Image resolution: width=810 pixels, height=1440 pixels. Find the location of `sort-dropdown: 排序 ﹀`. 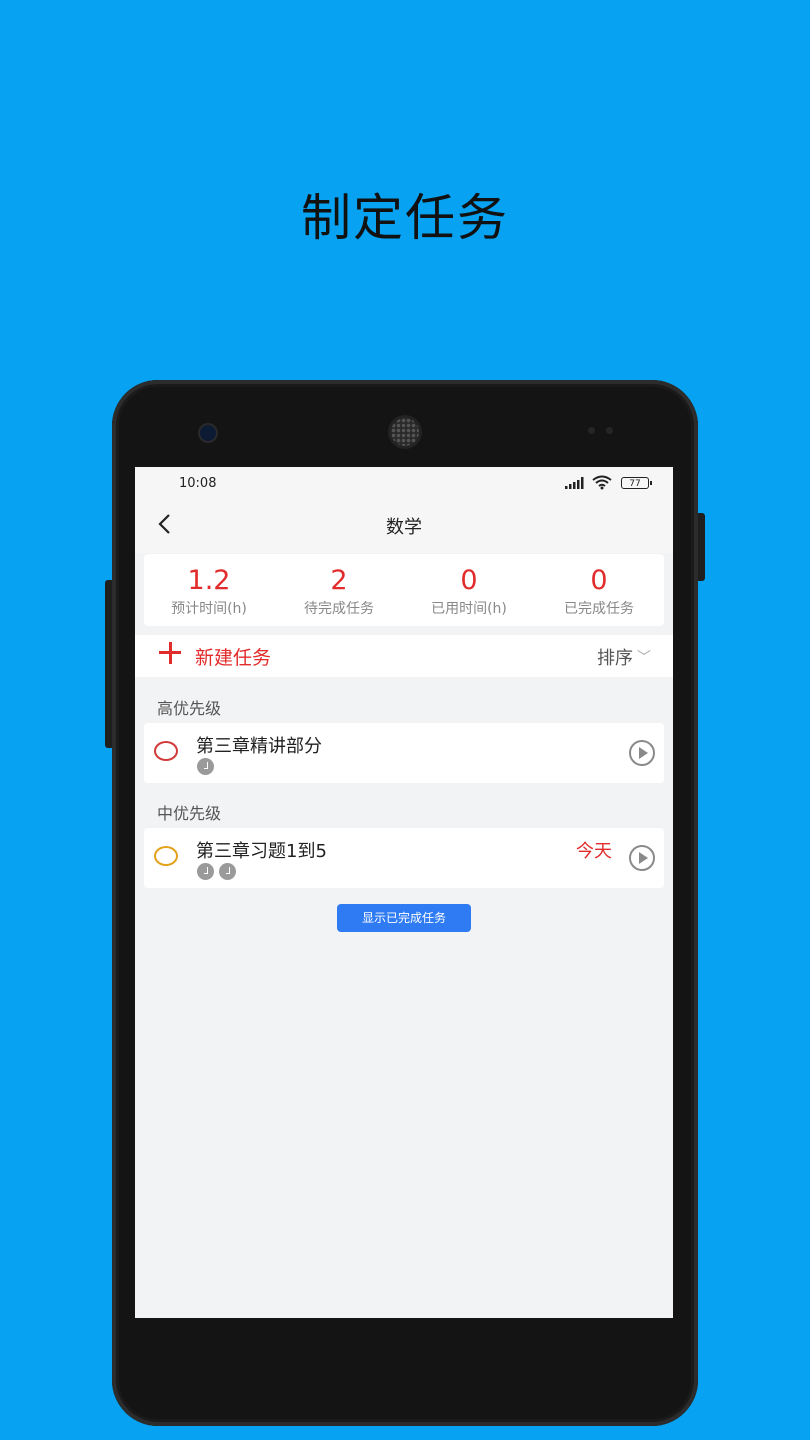

sort-dropdown: 排序 ﹀ is located at coordinates (624, 657).